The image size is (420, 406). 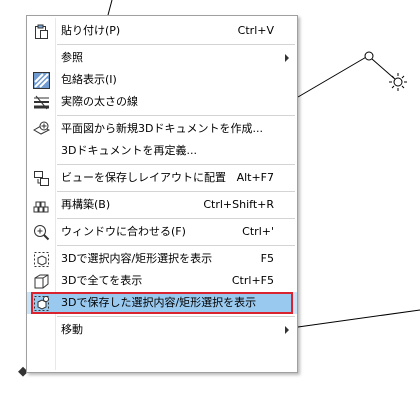 What do you see at coordinates (41, 80) in the screenshot?
I see `envelope-display-icon` at bounding box center [41, 80].